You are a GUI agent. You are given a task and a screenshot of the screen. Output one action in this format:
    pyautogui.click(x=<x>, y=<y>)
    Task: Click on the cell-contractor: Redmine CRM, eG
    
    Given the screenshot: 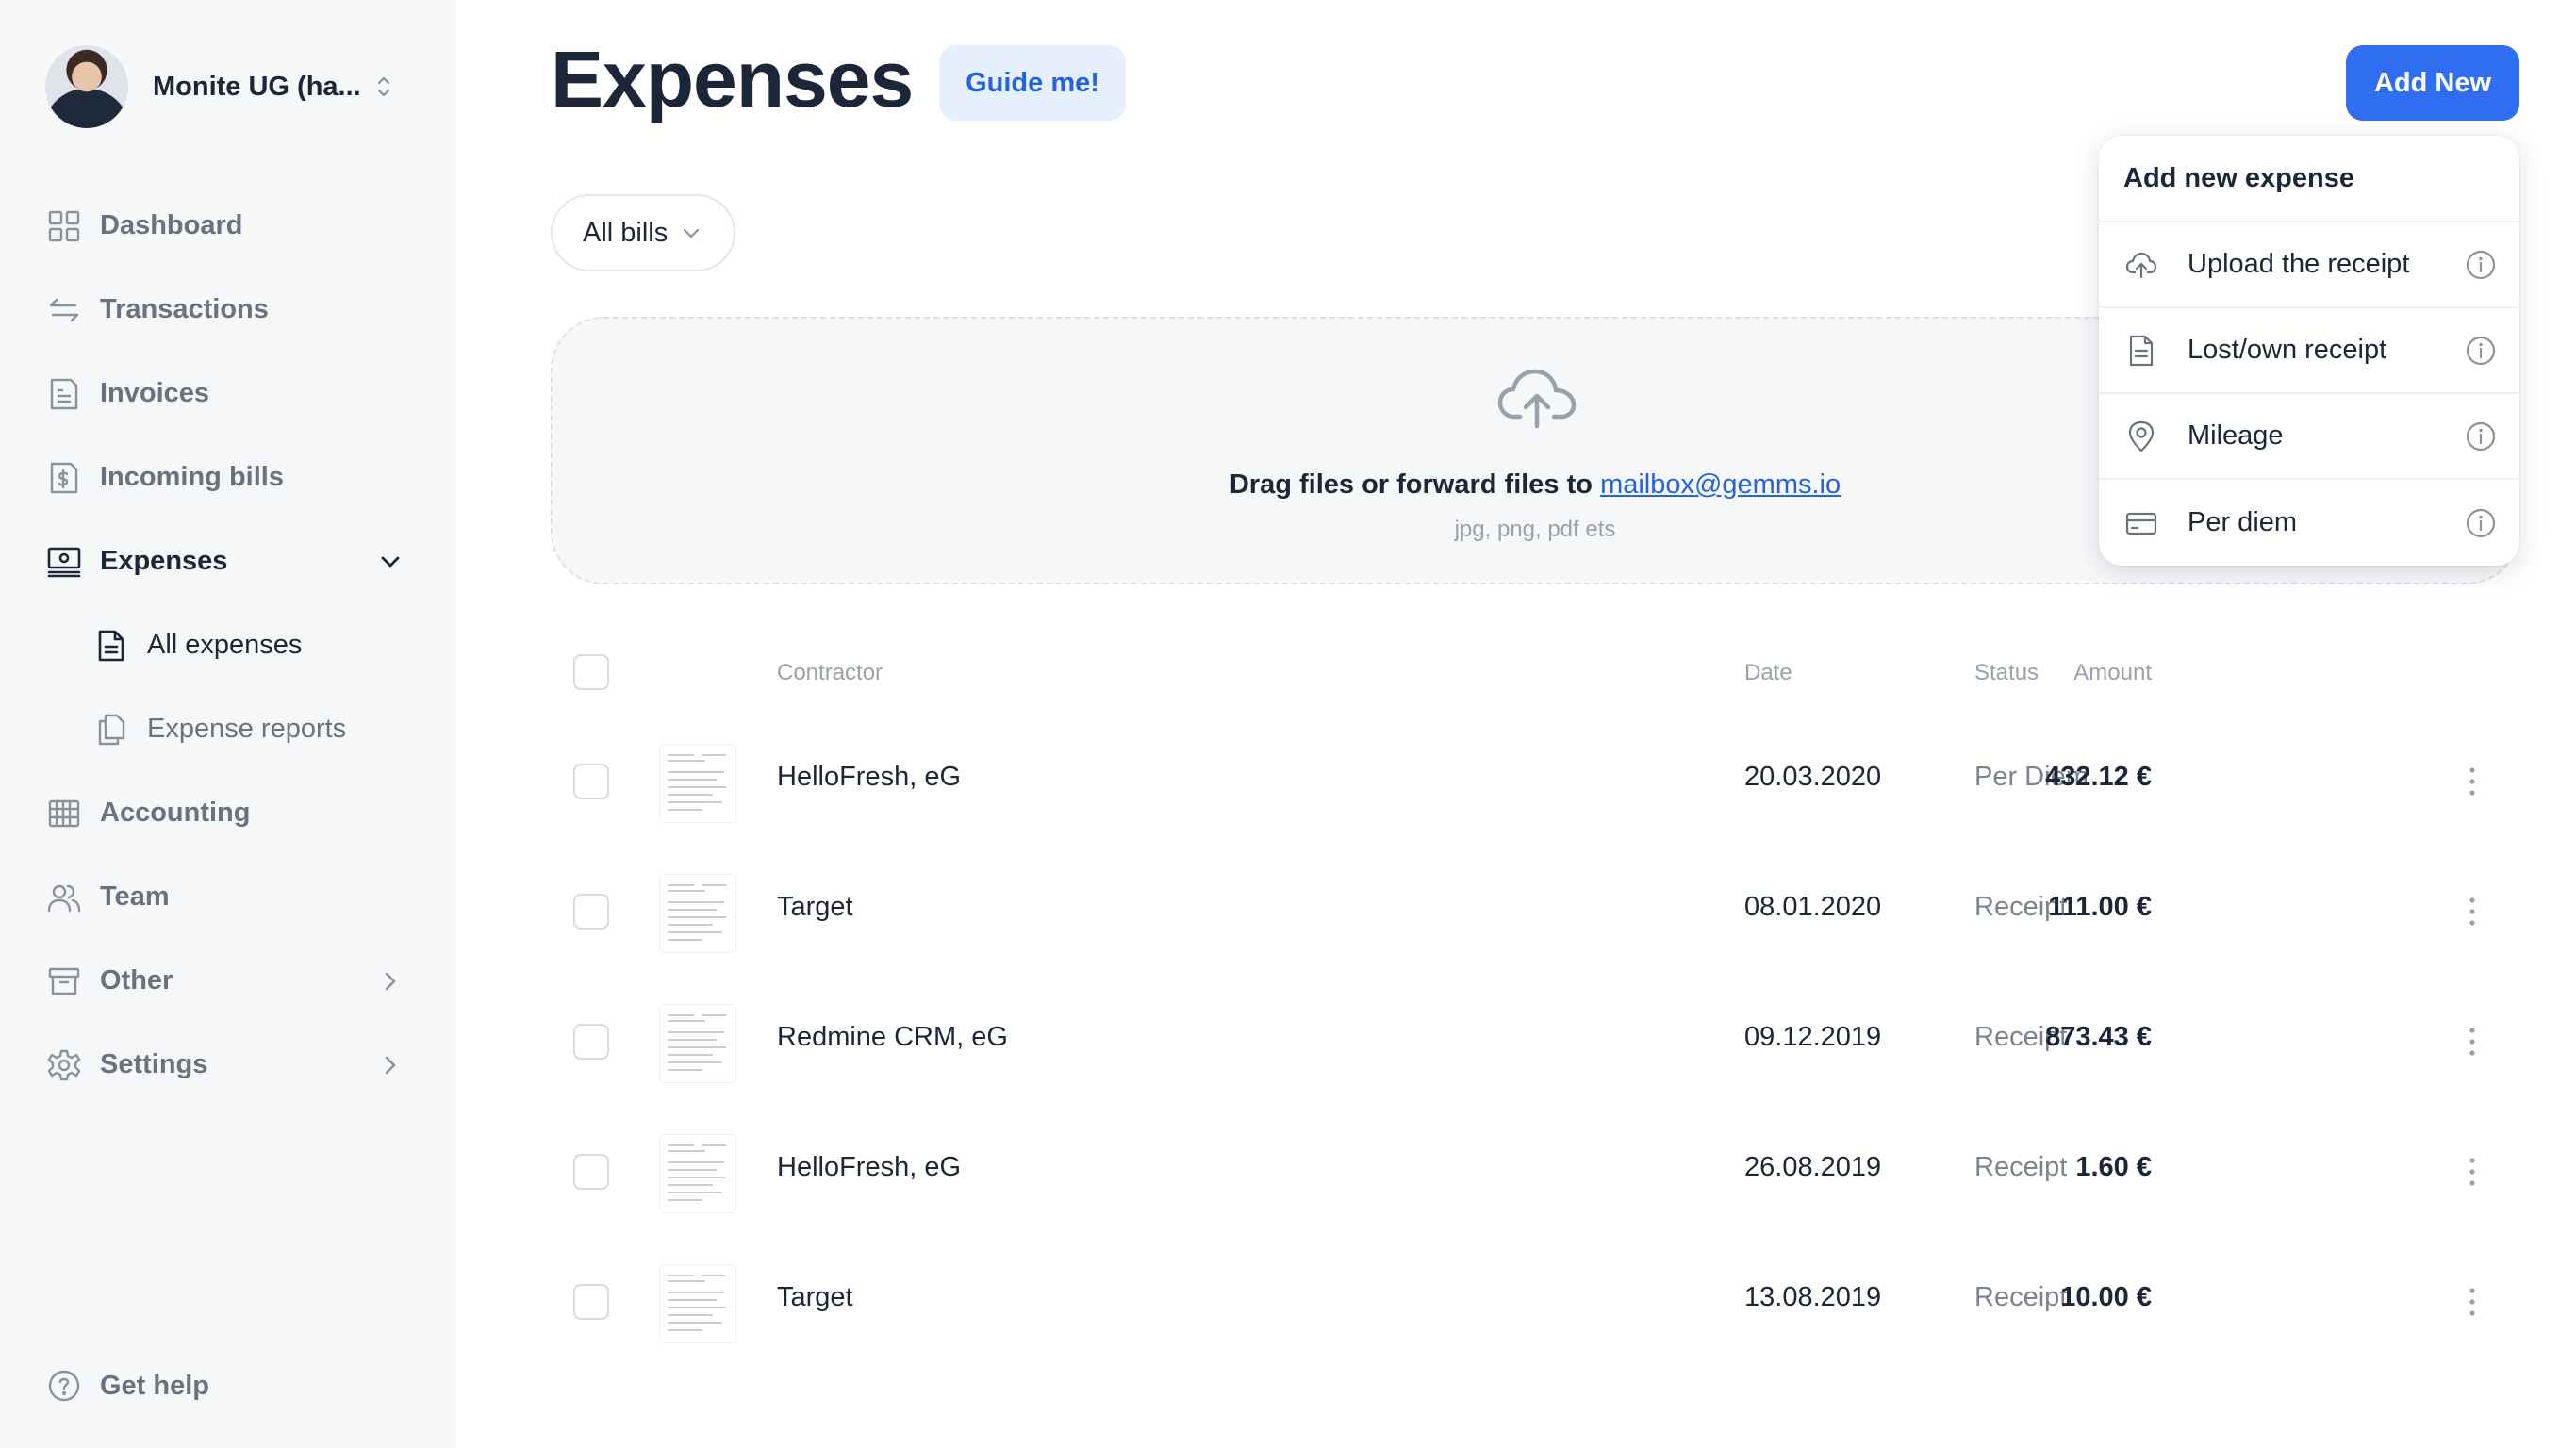 What is the action you would take?
    pyautogui.click(x=892, y=1037)
    